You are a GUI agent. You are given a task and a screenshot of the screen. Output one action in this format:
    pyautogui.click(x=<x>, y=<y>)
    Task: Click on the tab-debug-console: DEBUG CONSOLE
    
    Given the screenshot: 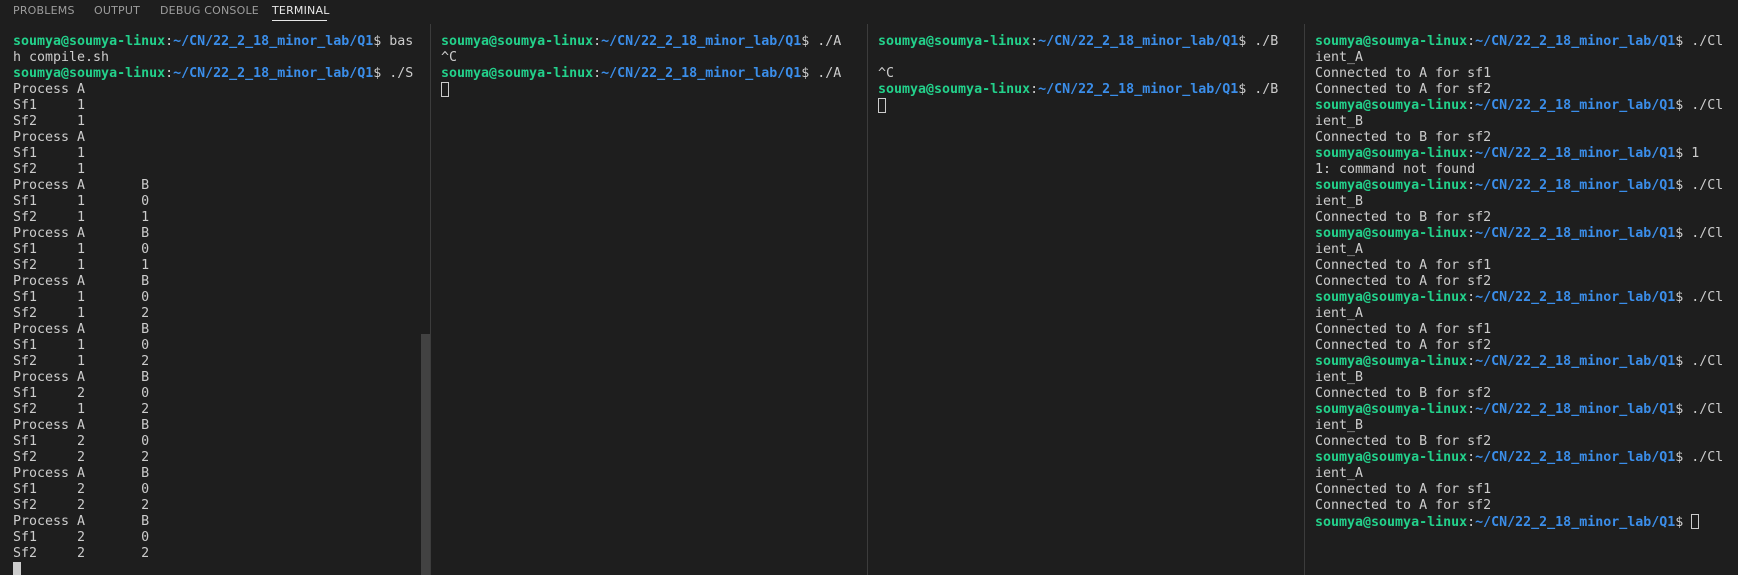 What is the action you would take?
    pyautogui.click(x=209, y=10)
    